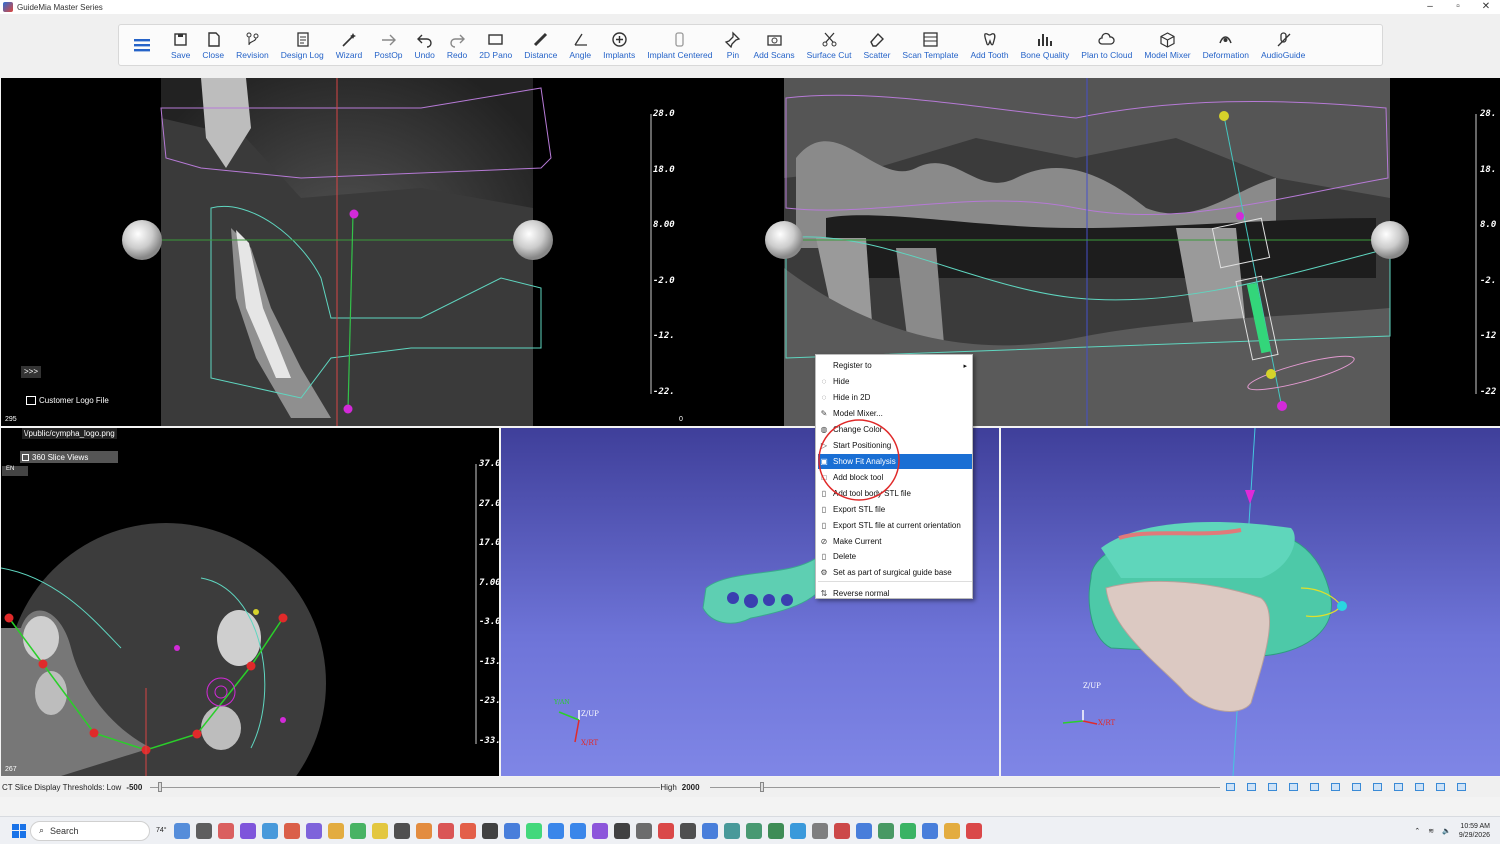 Image resolution: width=1500 pixels, height=844 pixels. I want to click on menu-item-export-stl-file-at-current-orientation: ▯ Export STL file at current orientation, so click(895, 525).